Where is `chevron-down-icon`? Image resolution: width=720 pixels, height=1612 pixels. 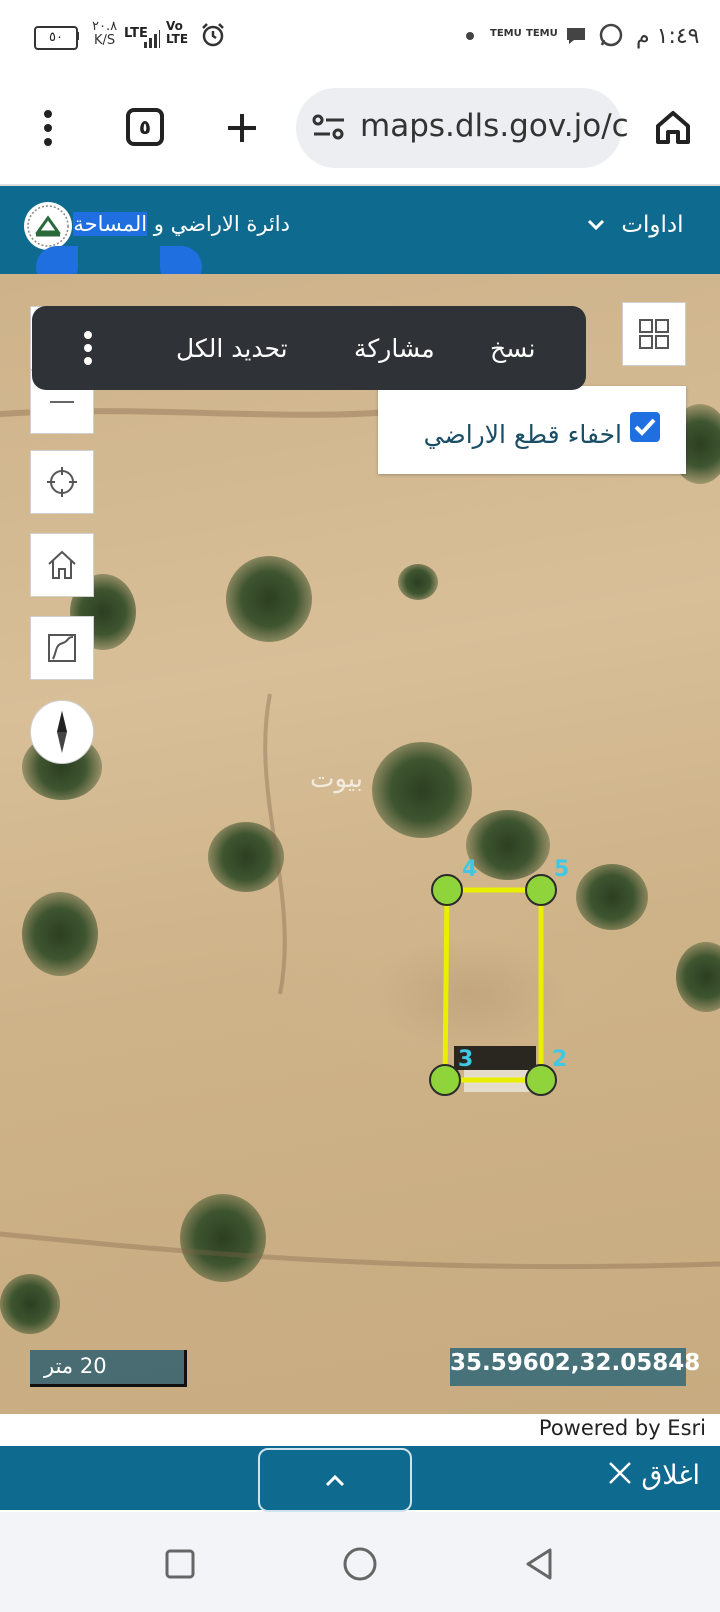 chevron-down-icon is located at coordinates (596, 225).